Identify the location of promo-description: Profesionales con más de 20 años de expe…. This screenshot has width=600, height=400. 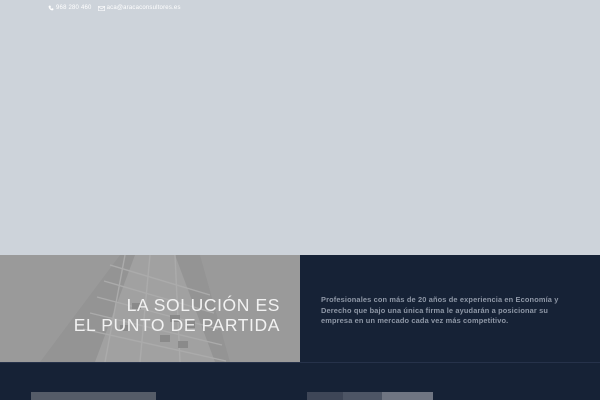
(440, 310).